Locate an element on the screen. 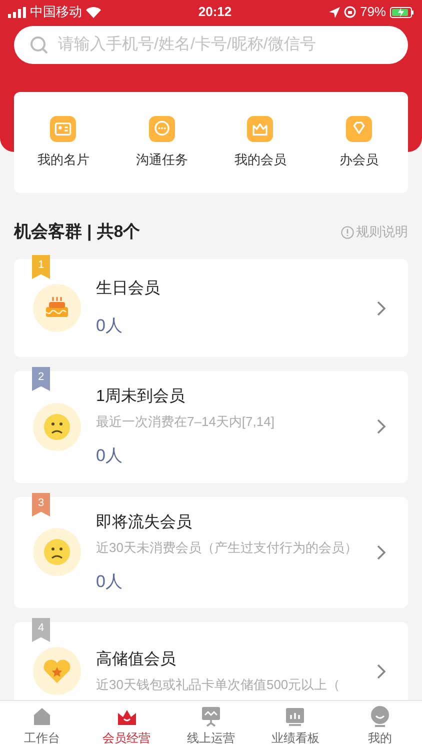 The image size is (422, 750). tab-item: 我的 is located at coordinates (380, 725).